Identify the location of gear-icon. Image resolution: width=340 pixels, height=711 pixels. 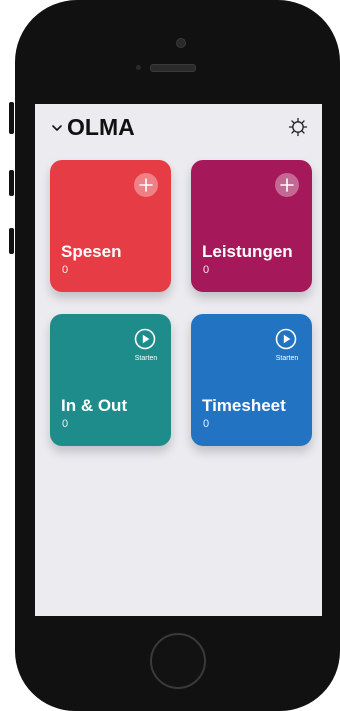
(298, 127).